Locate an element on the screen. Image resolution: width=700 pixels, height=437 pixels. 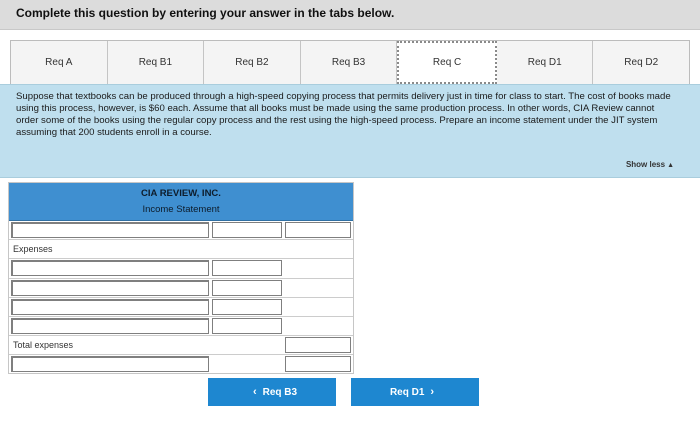
prev-req-label: Req B3 is located at coordinates (280, 392).